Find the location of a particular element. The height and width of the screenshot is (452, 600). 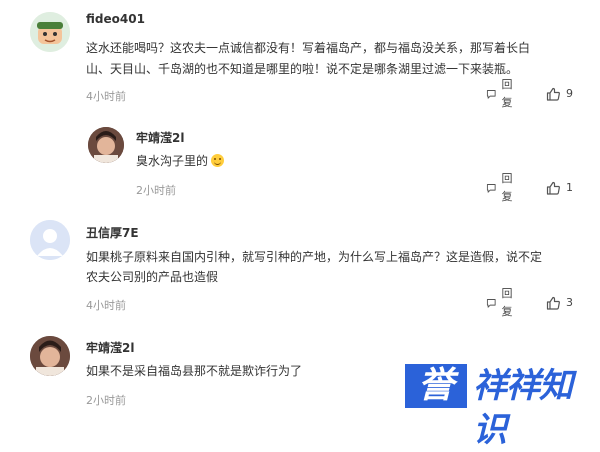

comment-text-content: 臭水沟子里的 is located at coordinates (172, 161).